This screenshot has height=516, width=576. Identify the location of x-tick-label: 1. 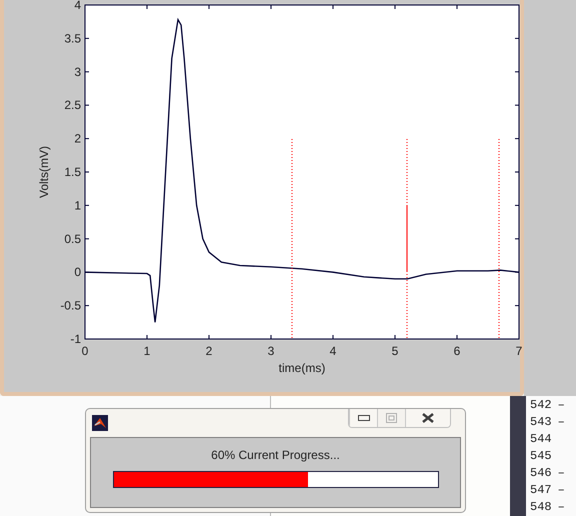
(147, 351).